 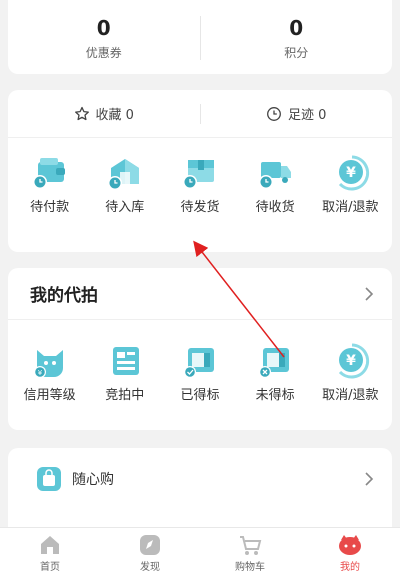 I want to click on cat-credit-icon: ¥, so click(x=48, y=364).